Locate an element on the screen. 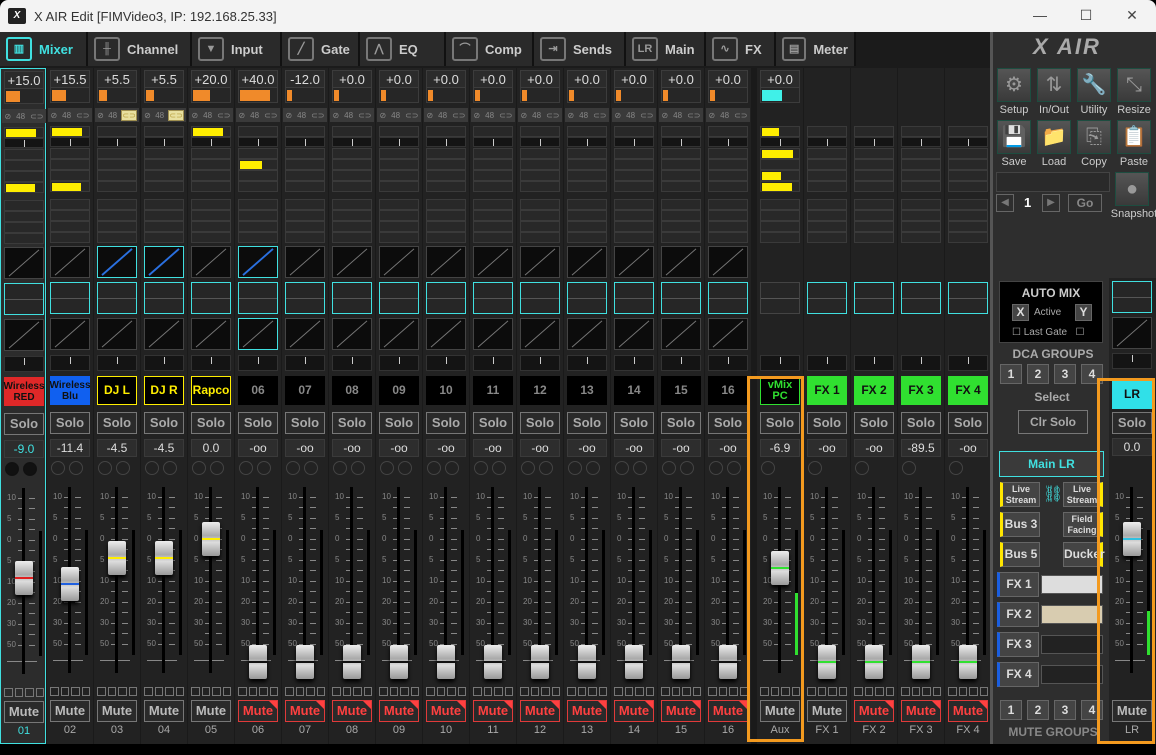 The height and width of the screenshot is (755, 1156). fx-select-button: FX 4 is located at coordinates (1018, 674).